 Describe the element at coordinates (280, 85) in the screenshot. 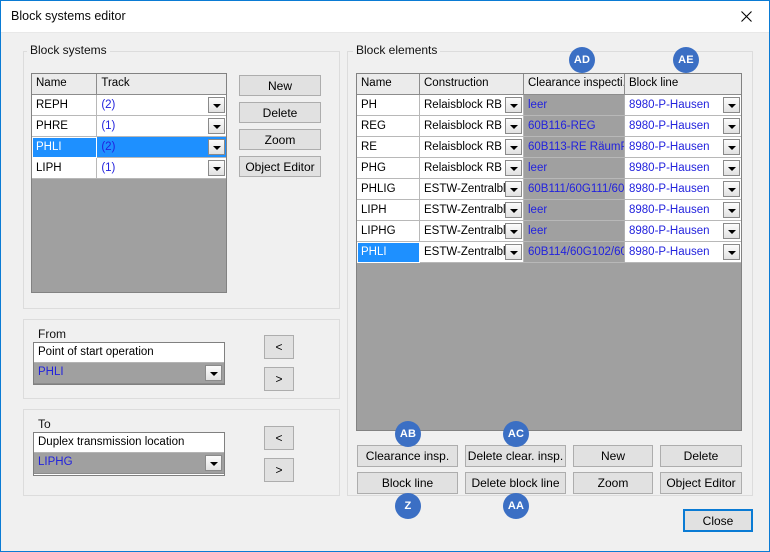

I see `new-block-system-button: New` at that location.